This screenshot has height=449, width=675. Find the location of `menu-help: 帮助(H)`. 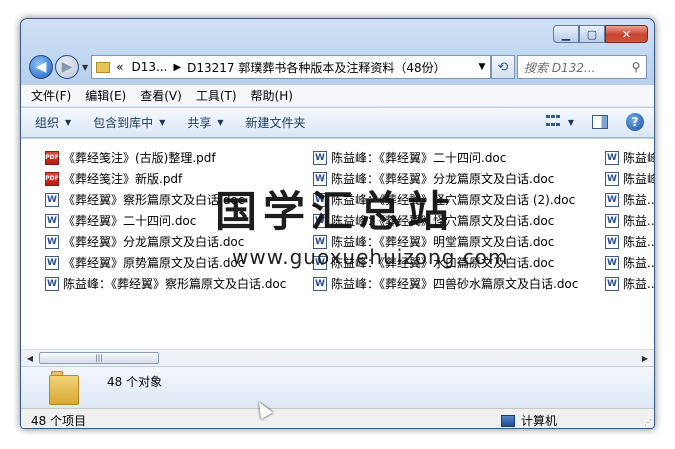

menu-help: 帮助(H) is located at coordinates (272, 95).